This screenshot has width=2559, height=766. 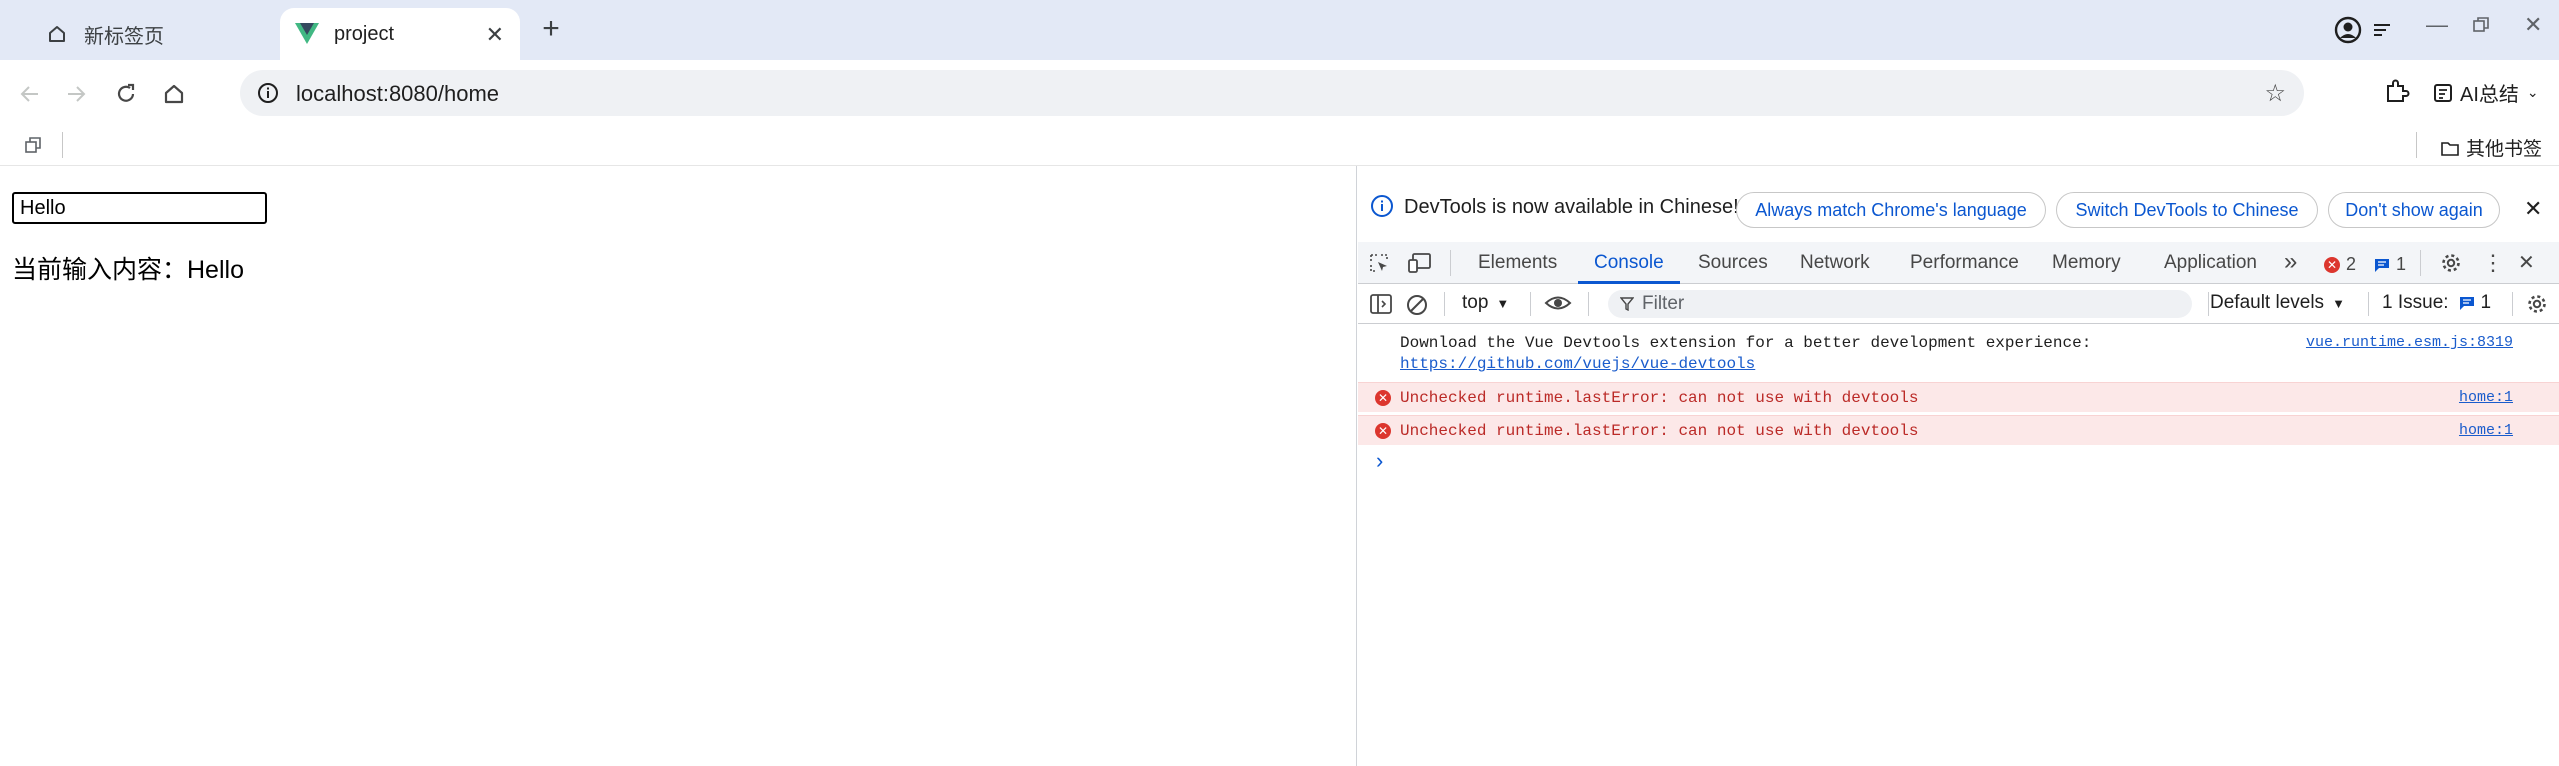 I want to click on folder-icon, so click(x=2450, y=148).